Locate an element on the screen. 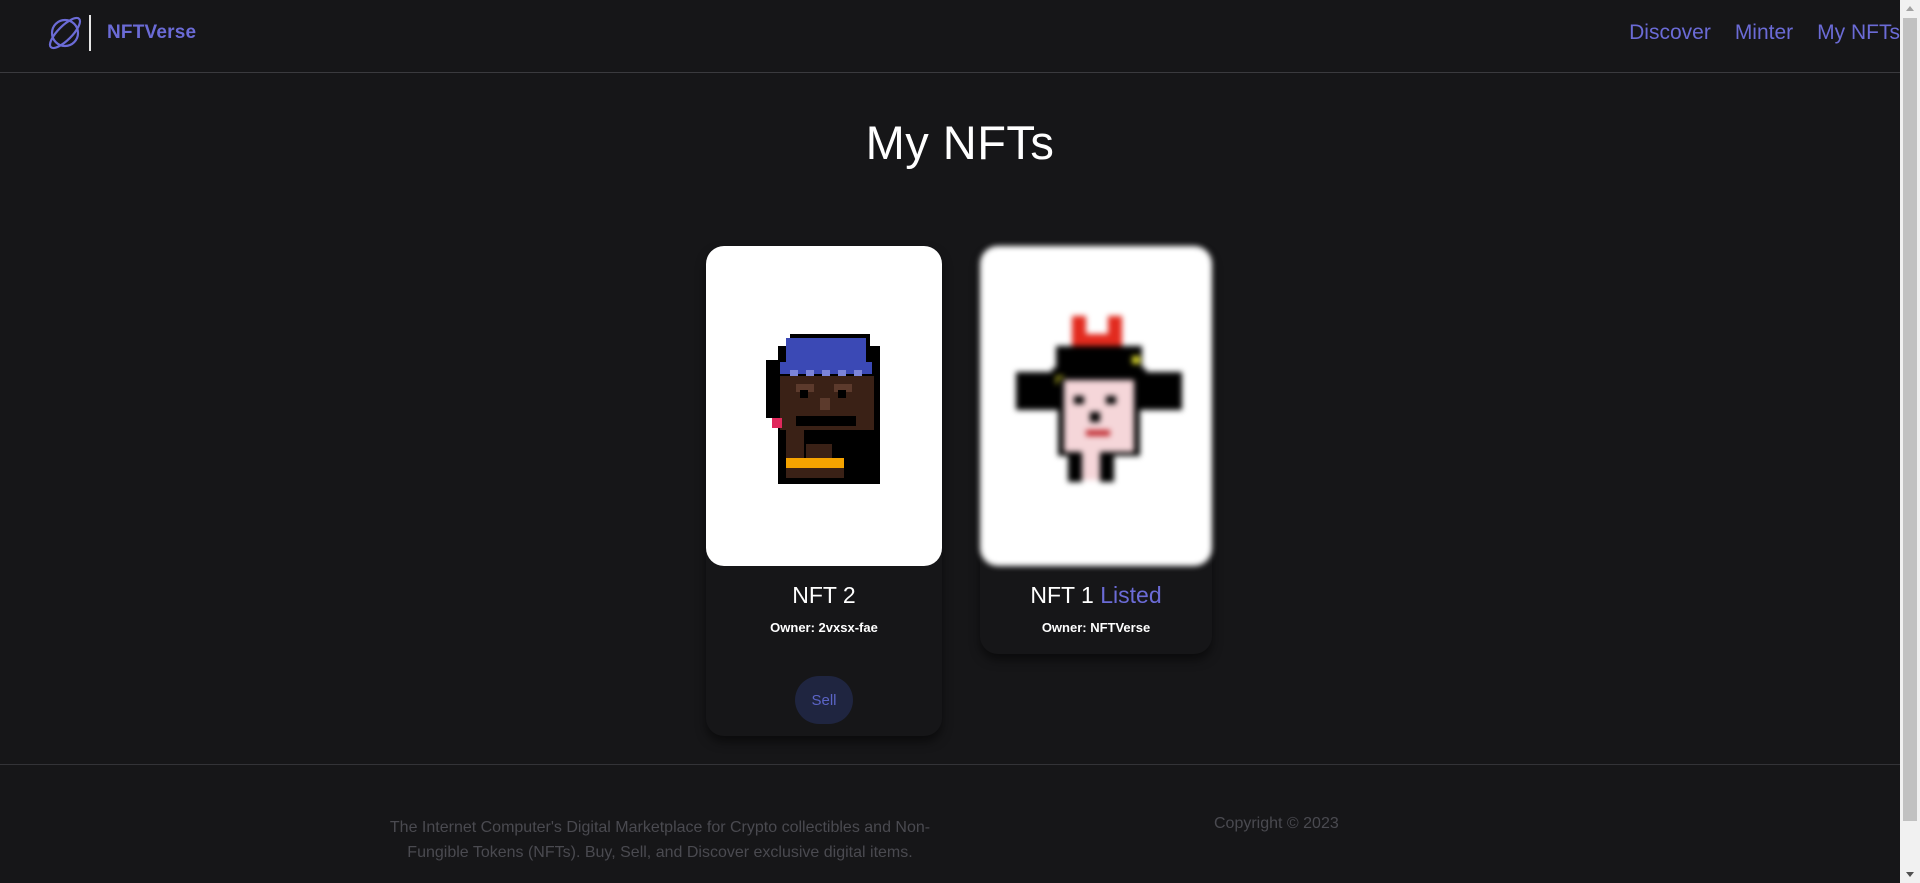  planet-icon is located at coordinates (65, 33).